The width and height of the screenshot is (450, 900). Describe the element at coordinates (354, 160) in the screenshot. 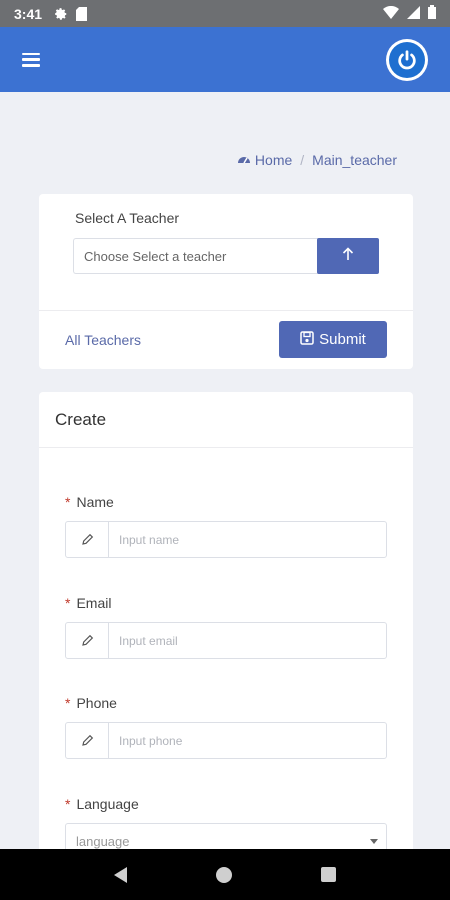

I see `breadcrumb-current: Main_teacher` at that location.